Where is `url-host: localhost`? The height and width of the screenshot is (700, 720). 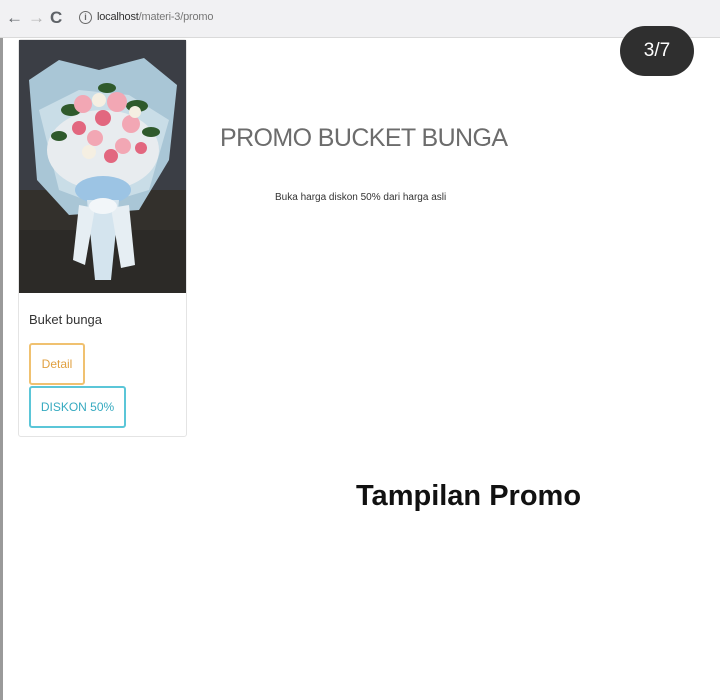
url-host: localhost is located at coordinates (118, 17).